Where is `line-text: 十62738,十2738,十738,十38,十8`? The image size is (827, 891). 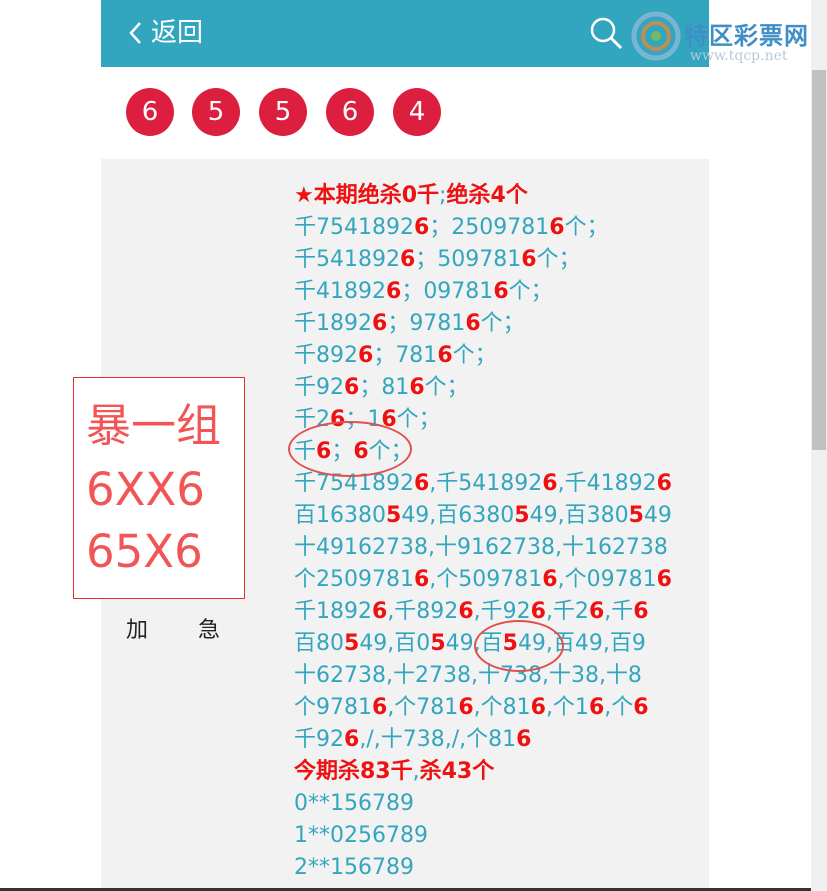 line-text: 十62738,十2738,十738,十38,十8 is located at coordinates (468, 675).